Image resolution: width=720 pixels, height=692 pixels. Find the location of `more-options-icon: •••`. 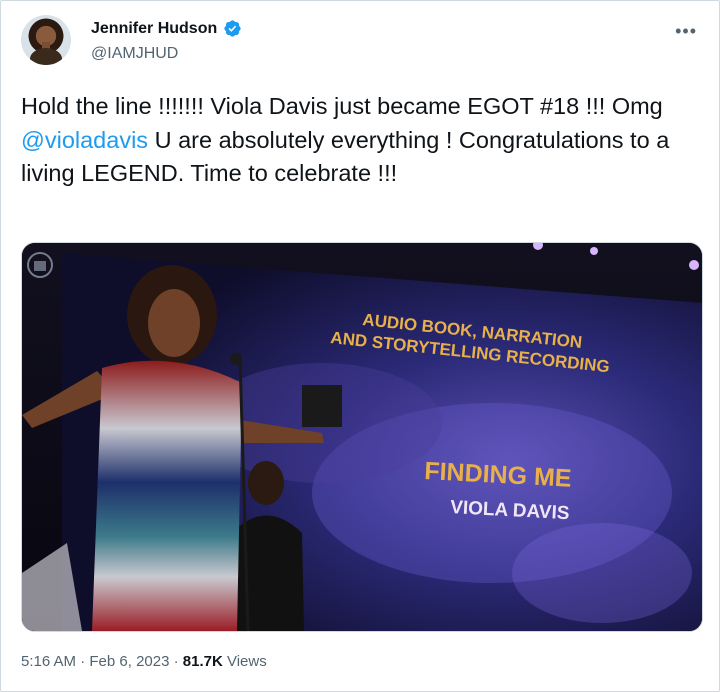

more-options-icon: ••• is located at coordinates (686, 31).